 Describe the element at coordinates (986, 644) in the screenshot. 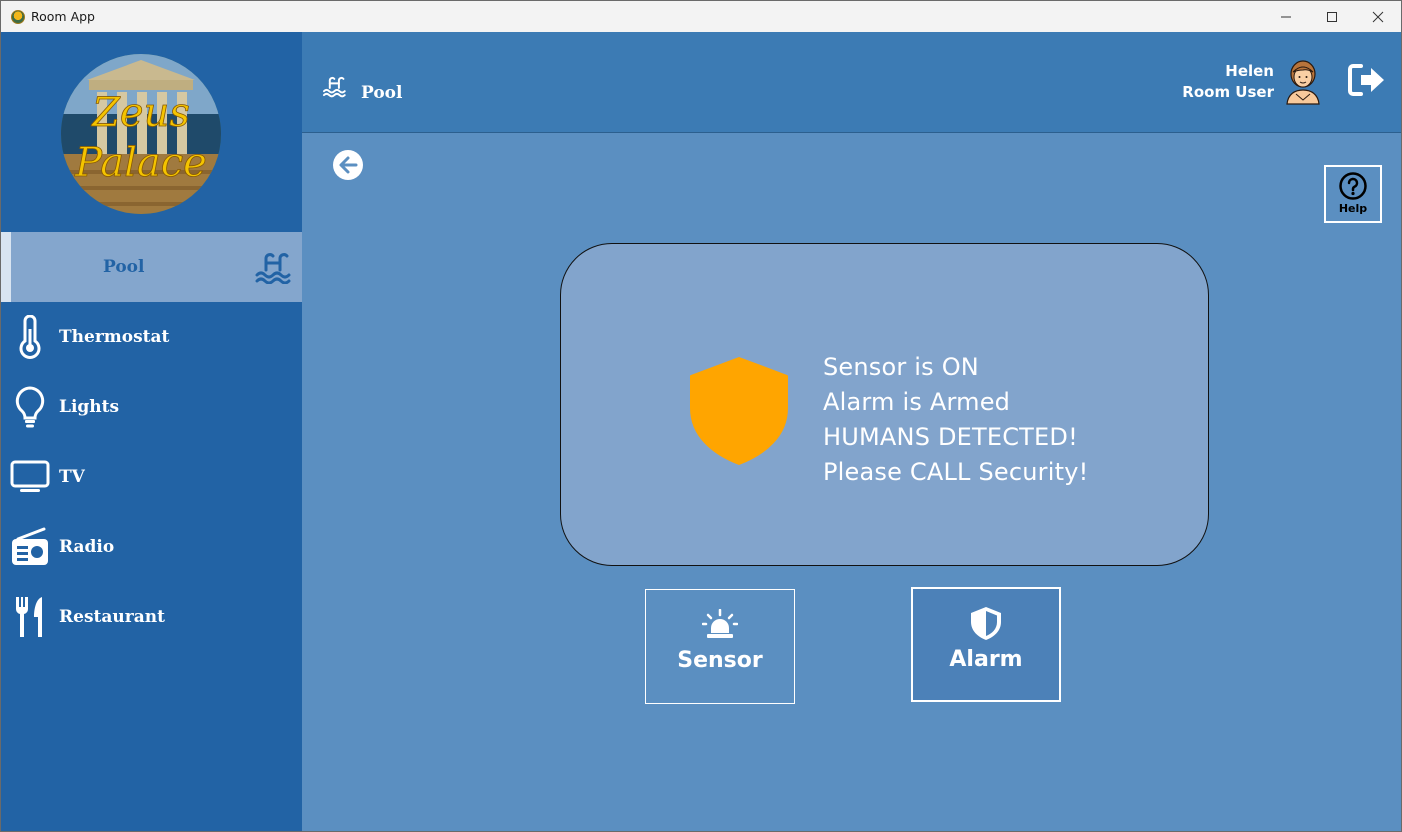

I see `alarm-button: Alarm` at that location.